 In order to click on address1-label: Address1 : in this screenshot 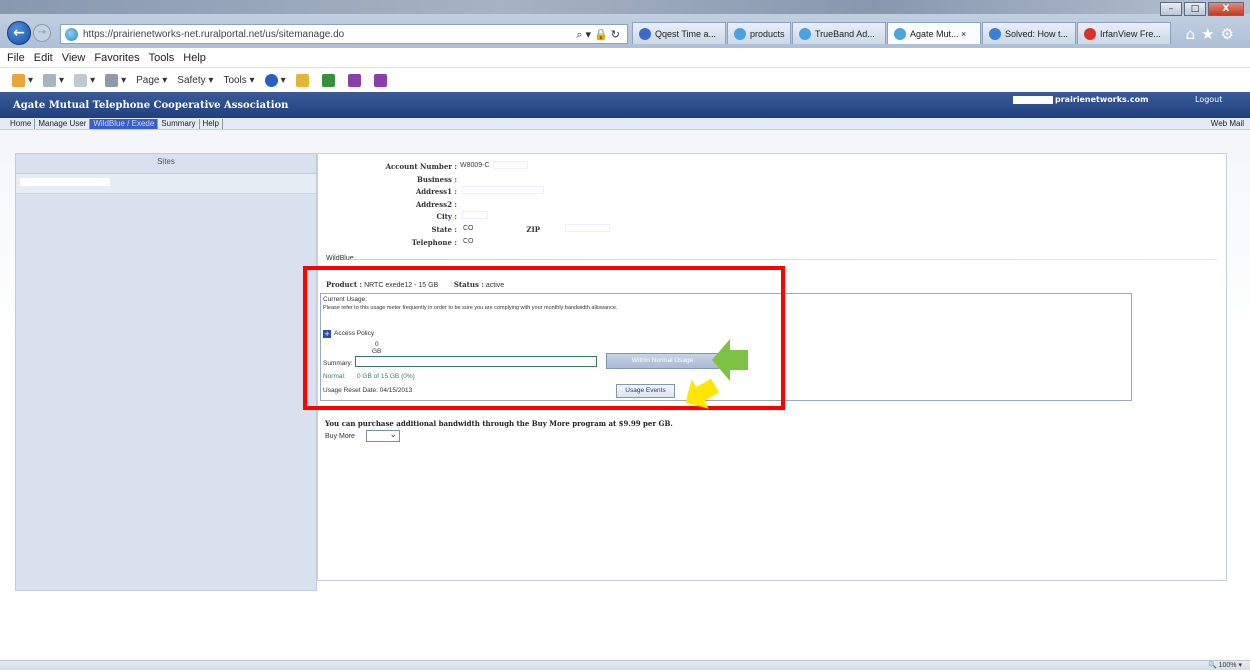, I will do `click(436, 191)`.